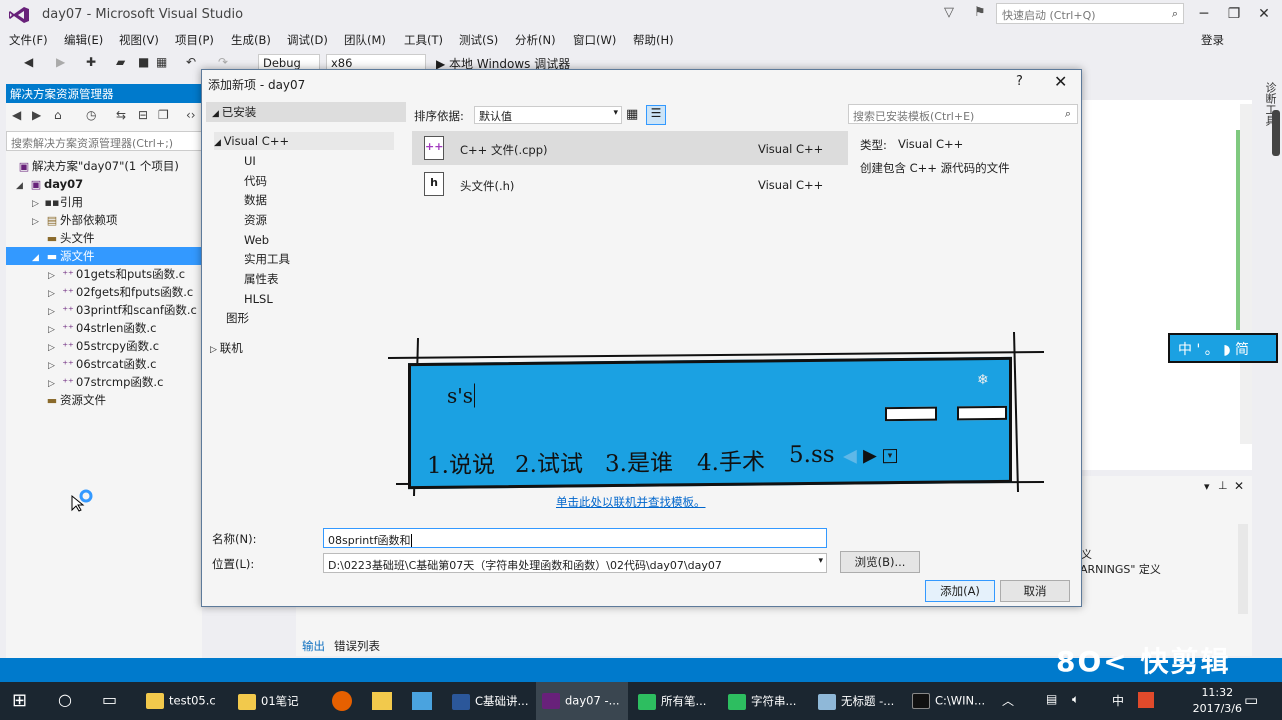 This screenshot has width=1282, height=720. Describe the element at coordinates (1118, 700) in the screenshot. I see `tray-ime-indicator: 中` at that location.